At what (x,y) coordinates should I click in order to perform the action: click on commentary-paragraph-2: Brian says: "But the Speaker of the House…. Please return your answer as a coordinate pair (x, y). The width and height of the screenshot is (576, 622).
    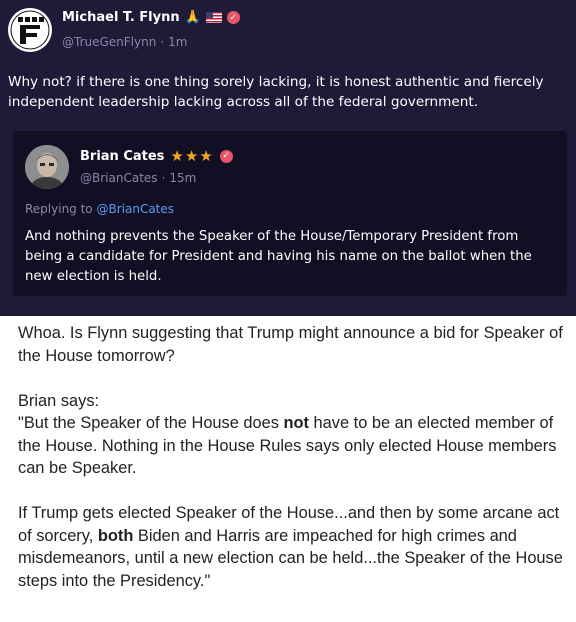
    Looking at the image, I should click on (294, 435).